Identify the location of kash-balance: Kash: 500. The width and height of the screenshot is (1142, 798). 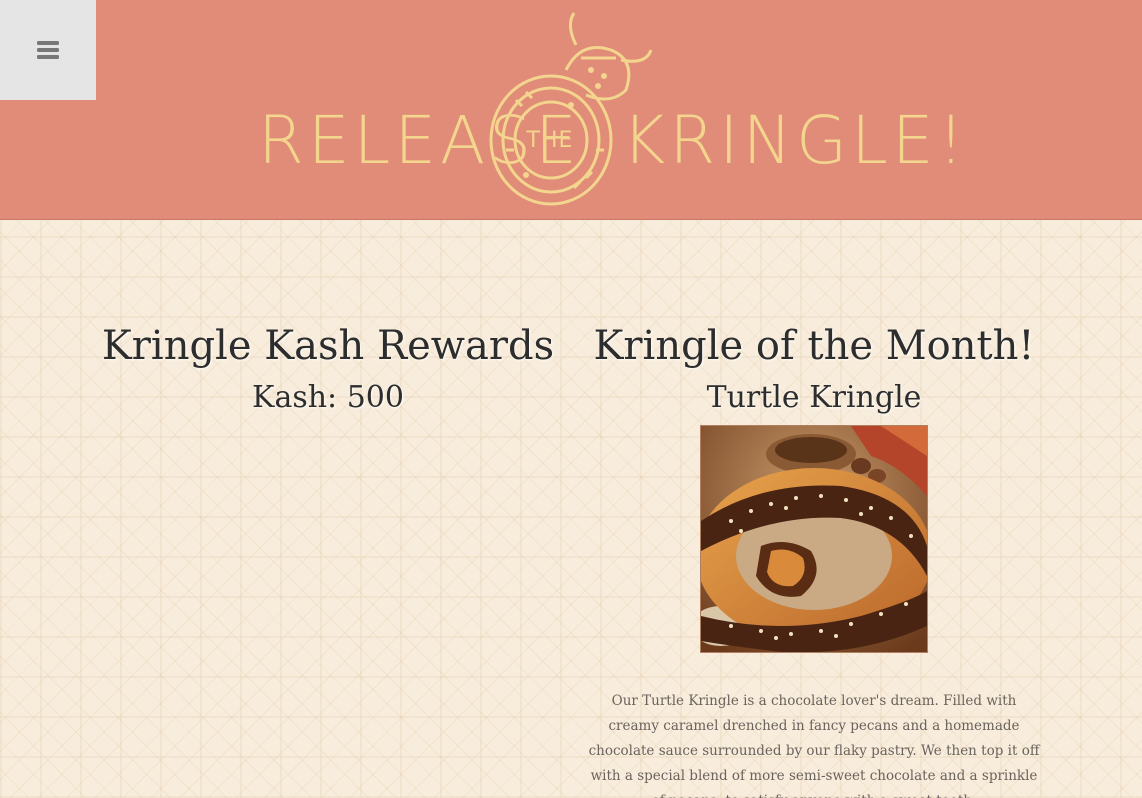
(328, 397).